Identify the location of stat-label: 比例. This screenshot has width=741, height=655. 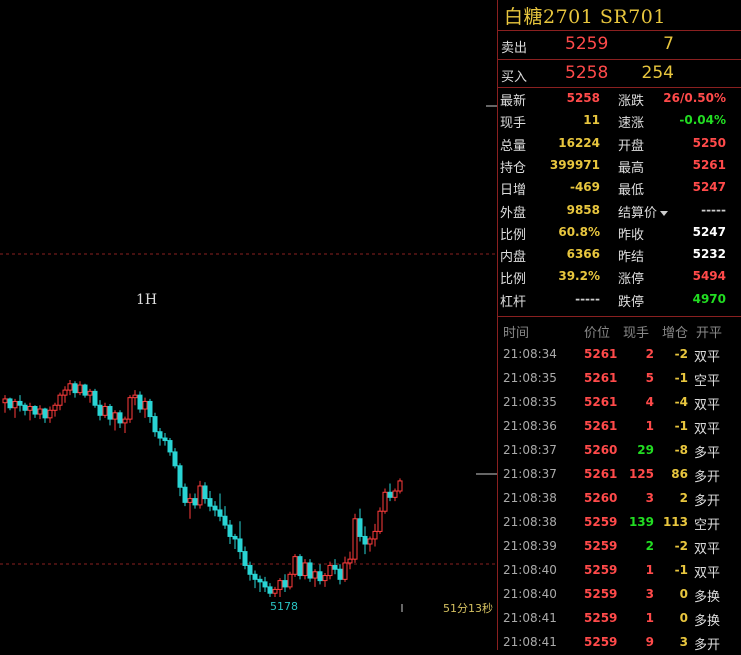
(513, 280).